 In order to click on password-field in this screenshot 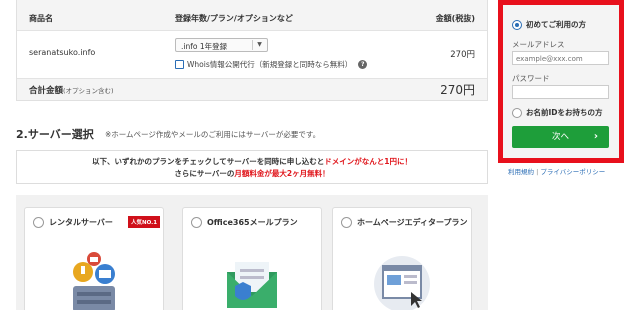, I will do `click(560, 92)`.